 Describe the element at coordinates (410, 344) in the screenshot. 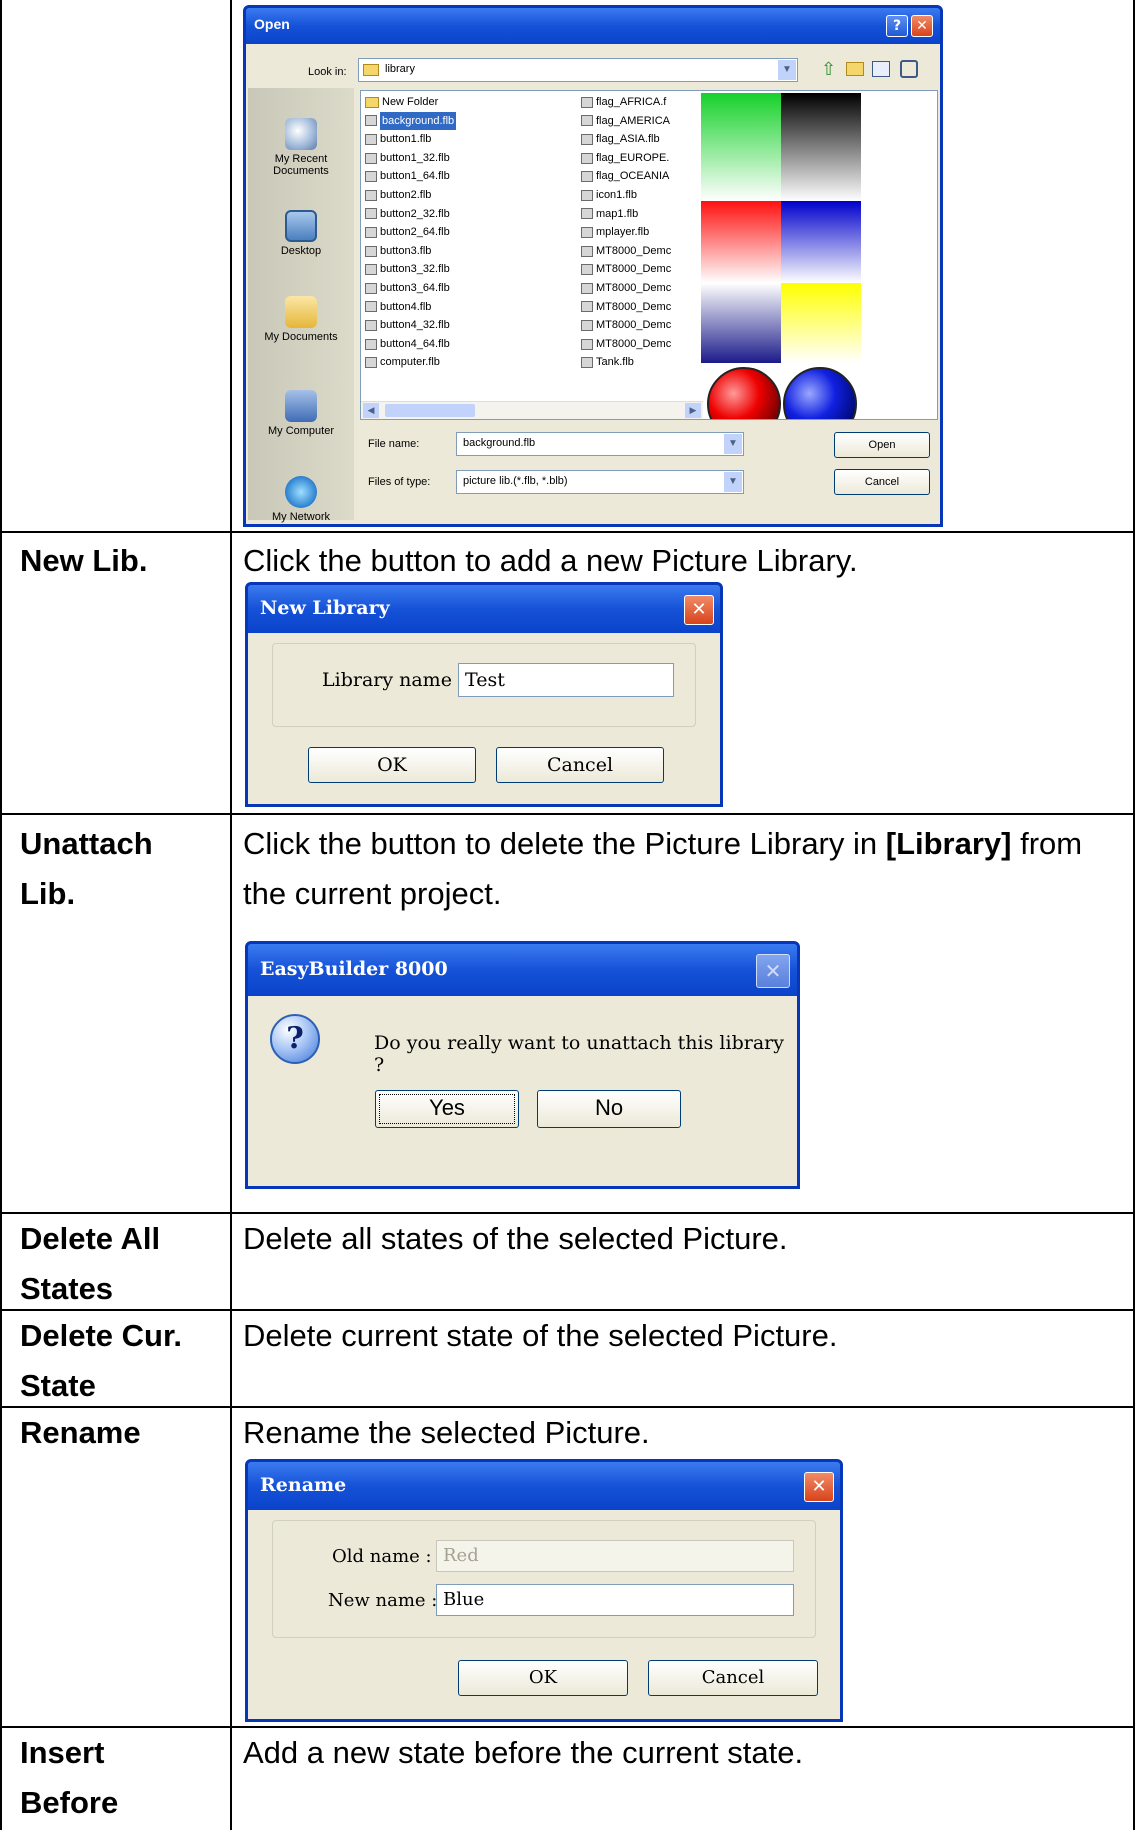

I see `file-list-item: button4_64.flb` at that location.